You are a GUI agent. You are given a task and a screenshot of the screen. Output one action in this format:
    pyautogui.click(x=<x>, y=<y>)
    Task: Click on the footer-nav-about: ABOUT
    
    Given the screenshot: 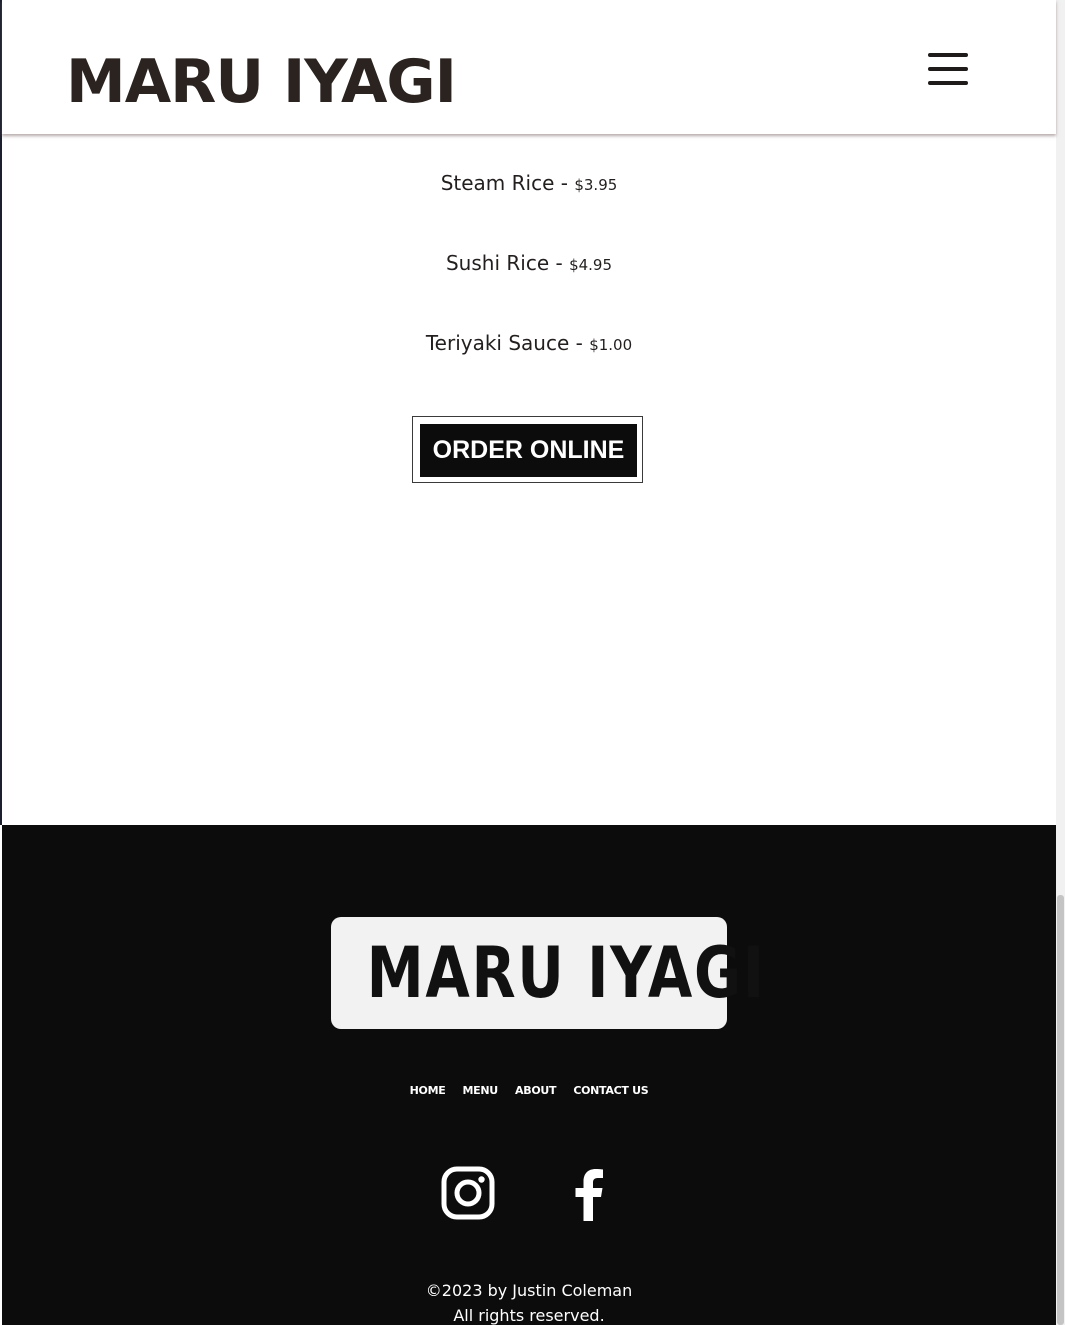 What is the action you would take?
    pyautogui.click(x=535, y=1090)
    